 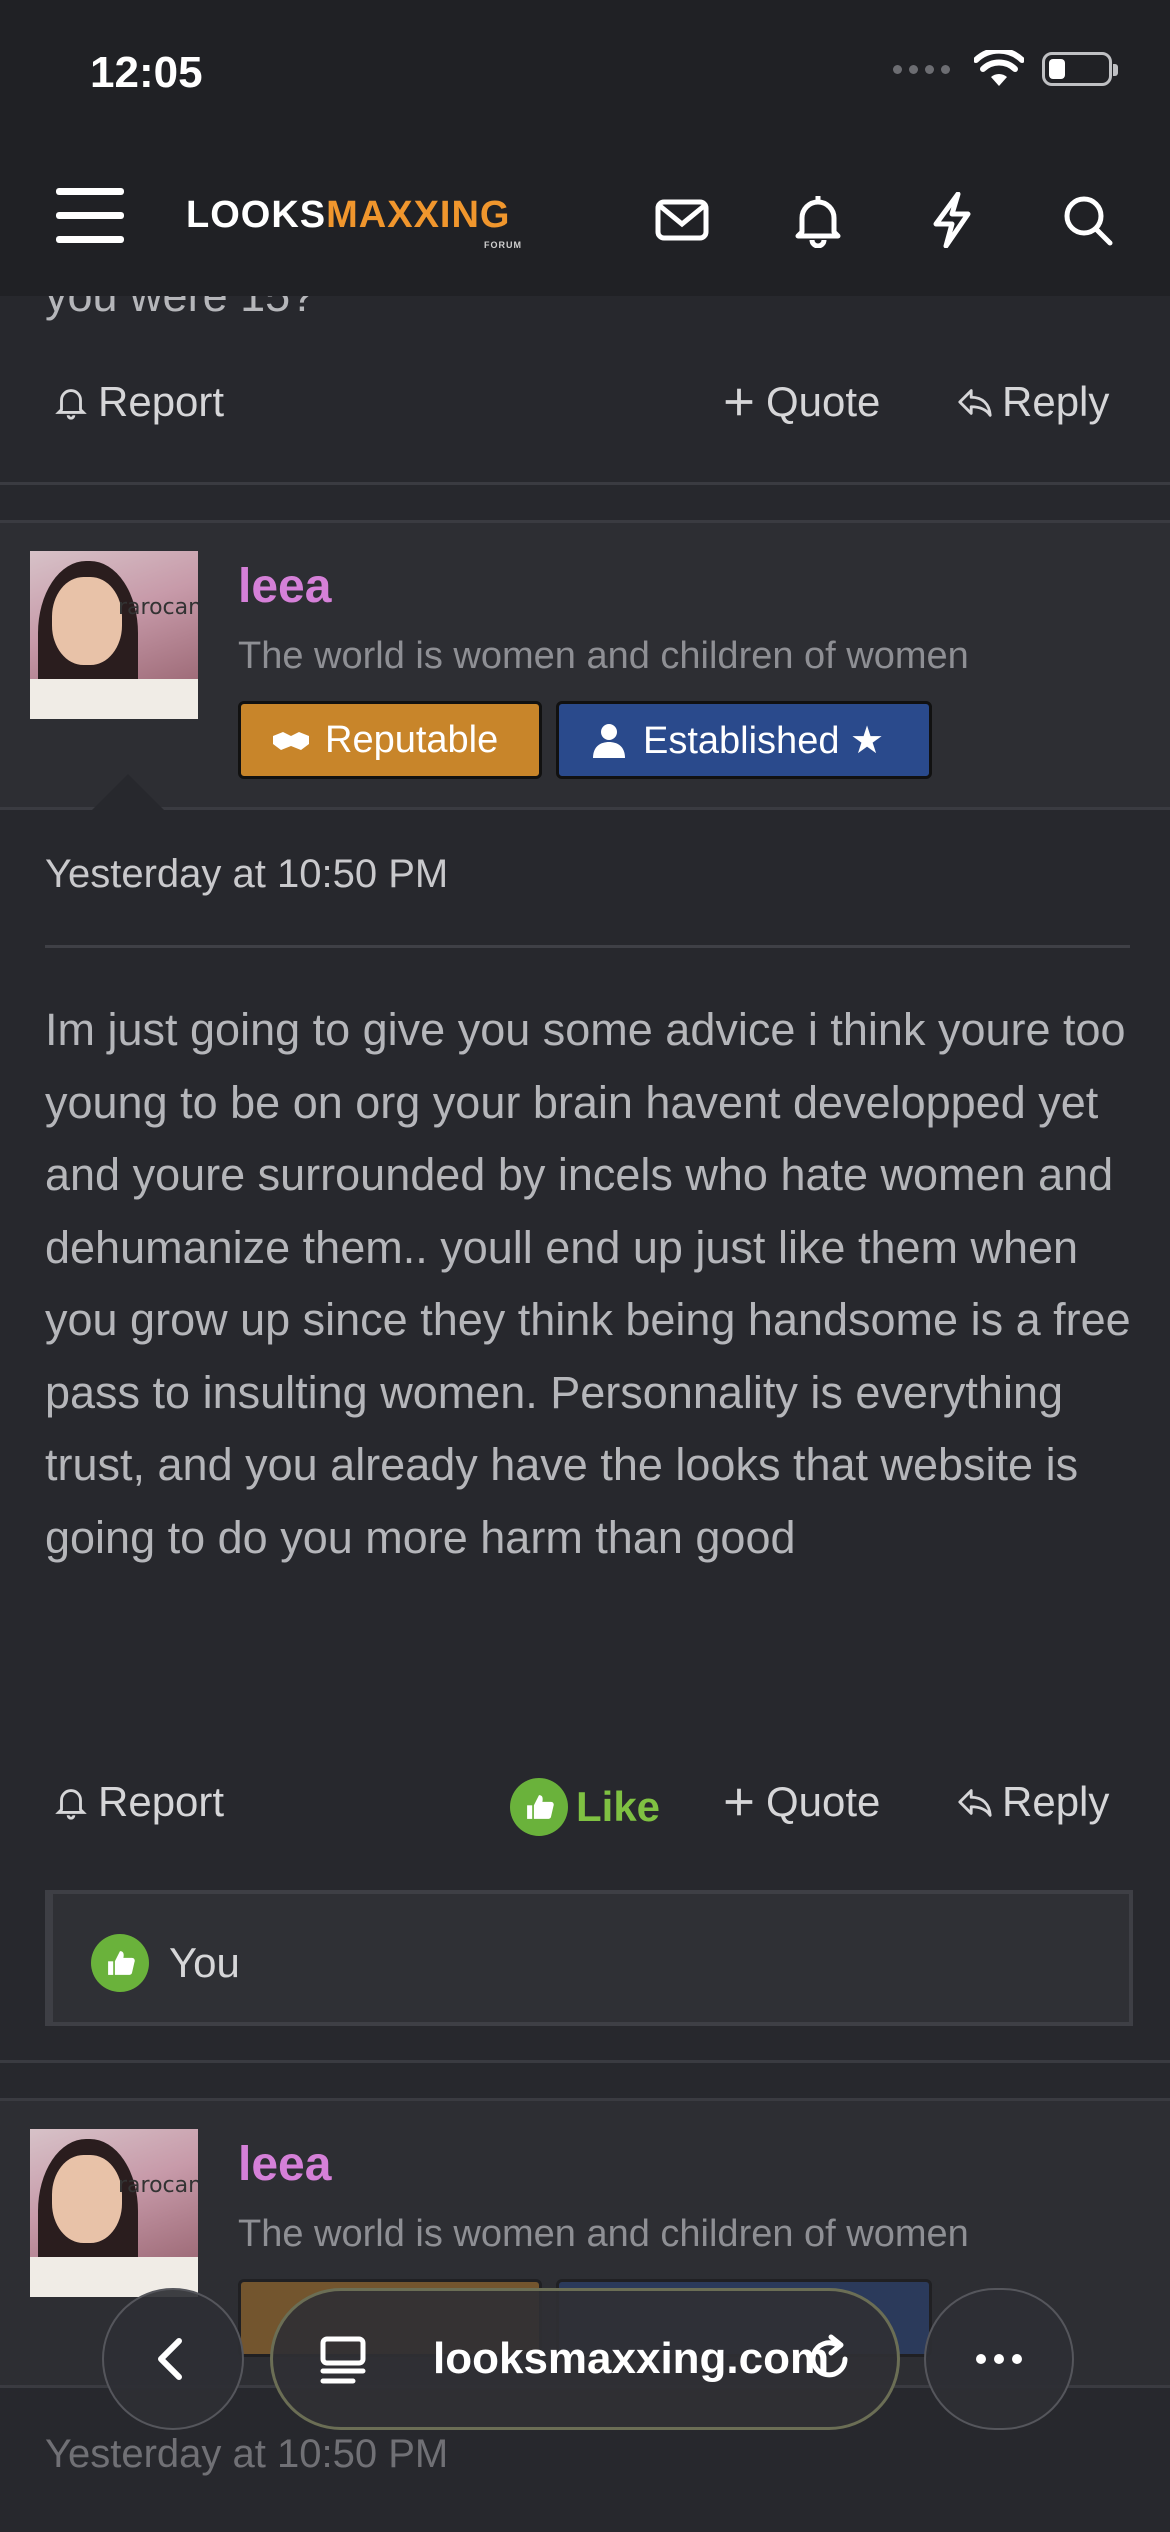 I want to click on logo-subtitle: FORUM, so click(x=503, y=245).